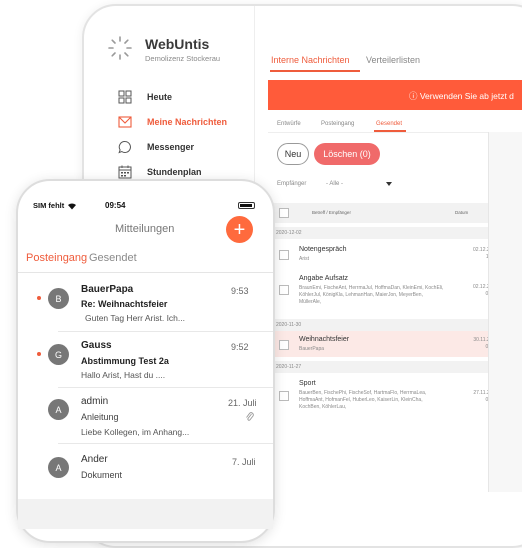  What do you see at coordinates (125, 122) in the screenshot?
I see `mail-icon` at bounding box center [125, 122].